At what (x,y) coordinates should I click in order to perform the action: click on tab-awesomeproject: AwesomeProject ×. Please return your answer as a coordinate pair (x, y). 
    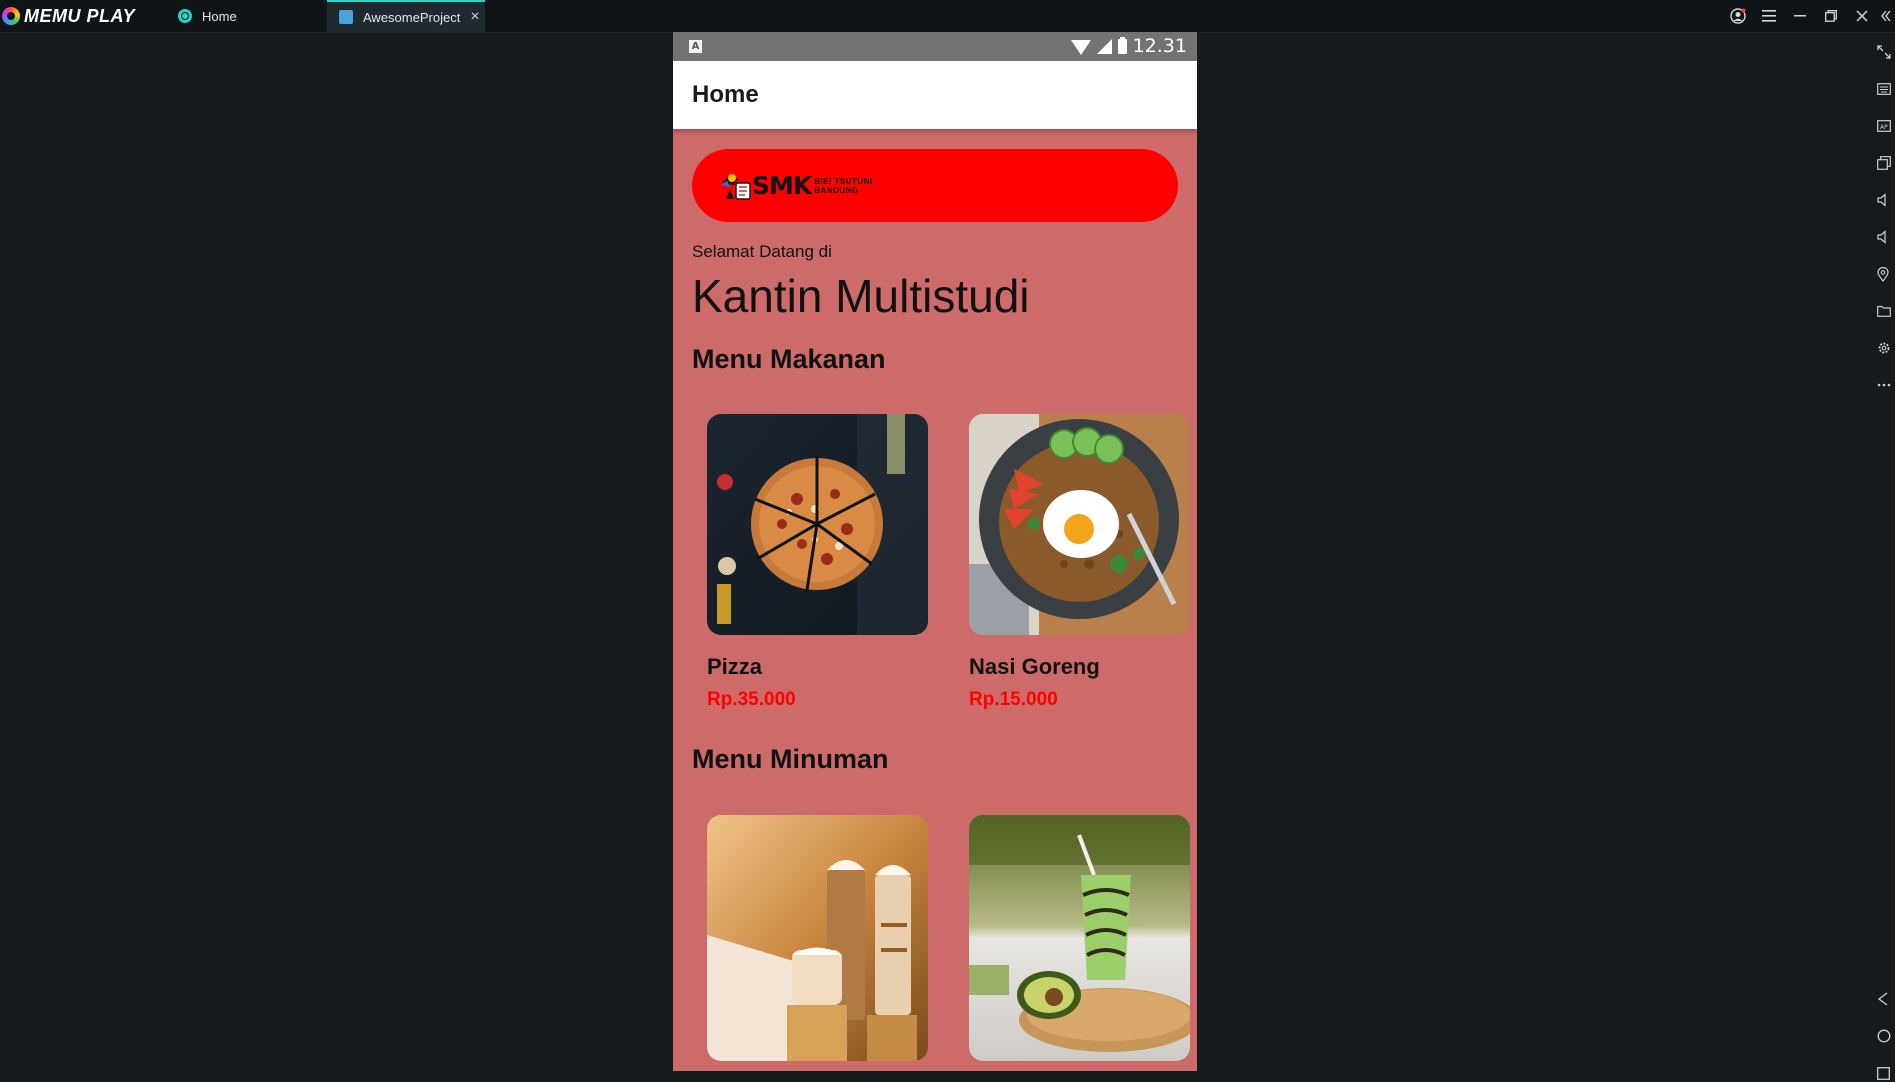
    Looking at the image, I should click on (406, 16).